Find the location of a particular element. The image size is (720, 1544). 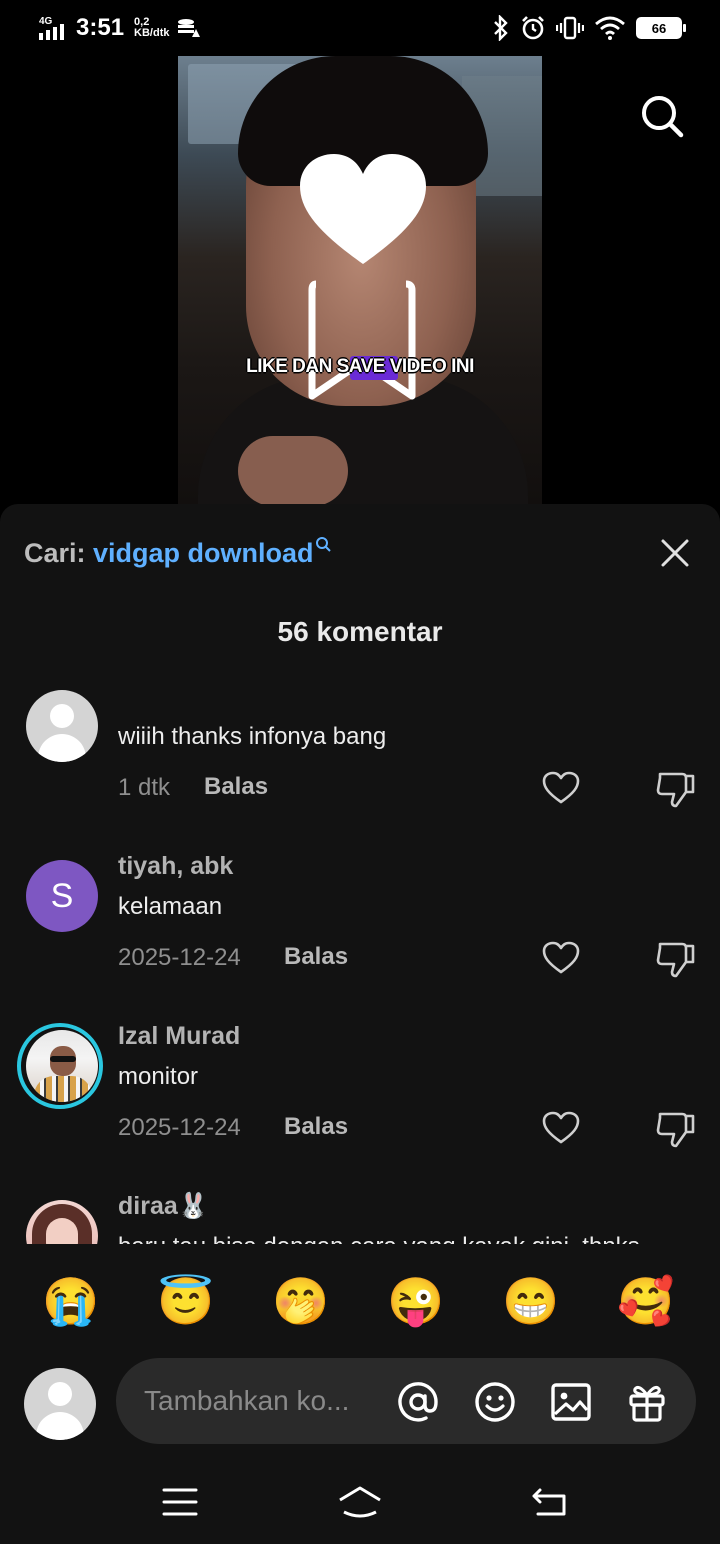

comment-item: Izal Murad monitor 2025-12-24 Balas is located at coordinates (360, 1099).